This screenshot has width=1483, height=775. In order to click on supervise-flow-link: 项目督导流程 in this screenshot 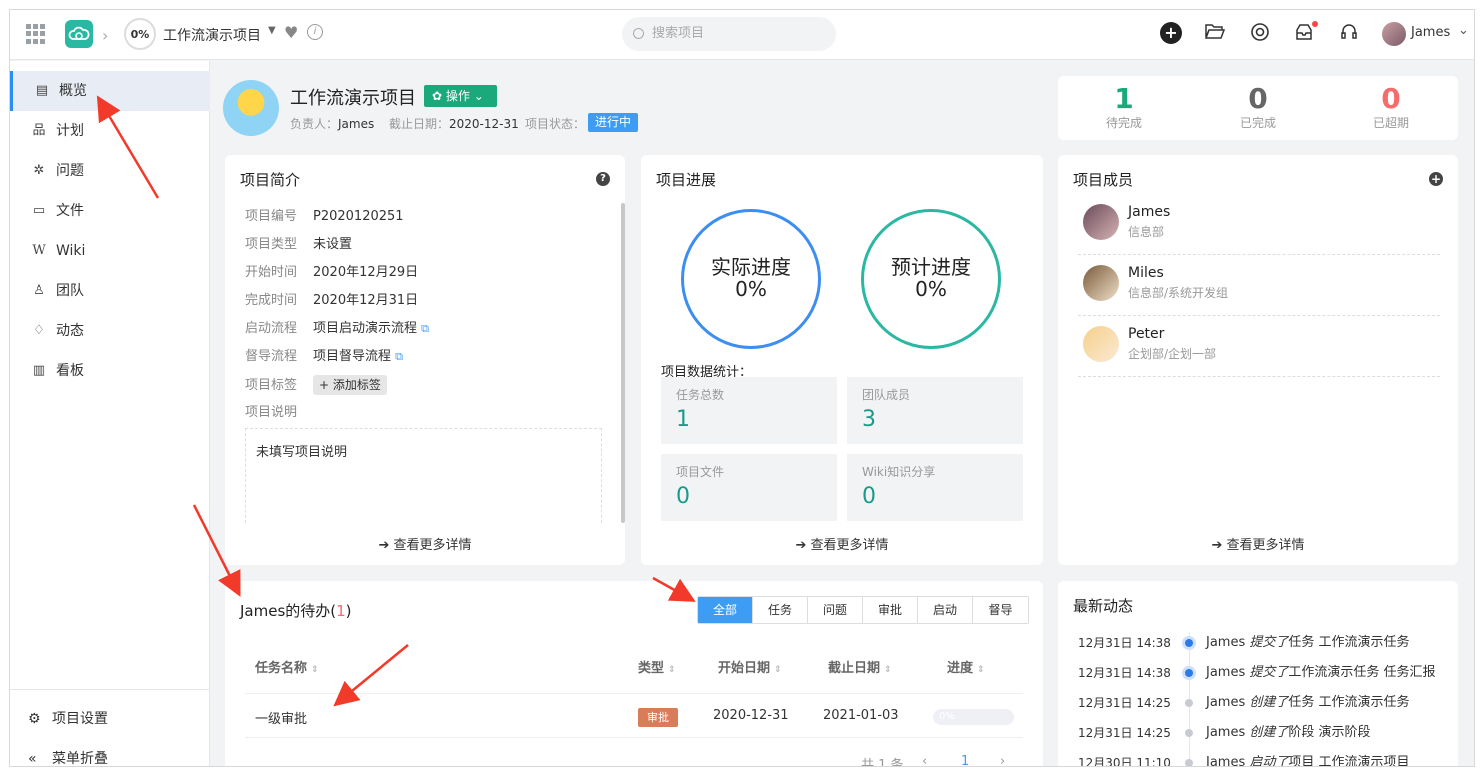, I will do `click(352, 356)`.